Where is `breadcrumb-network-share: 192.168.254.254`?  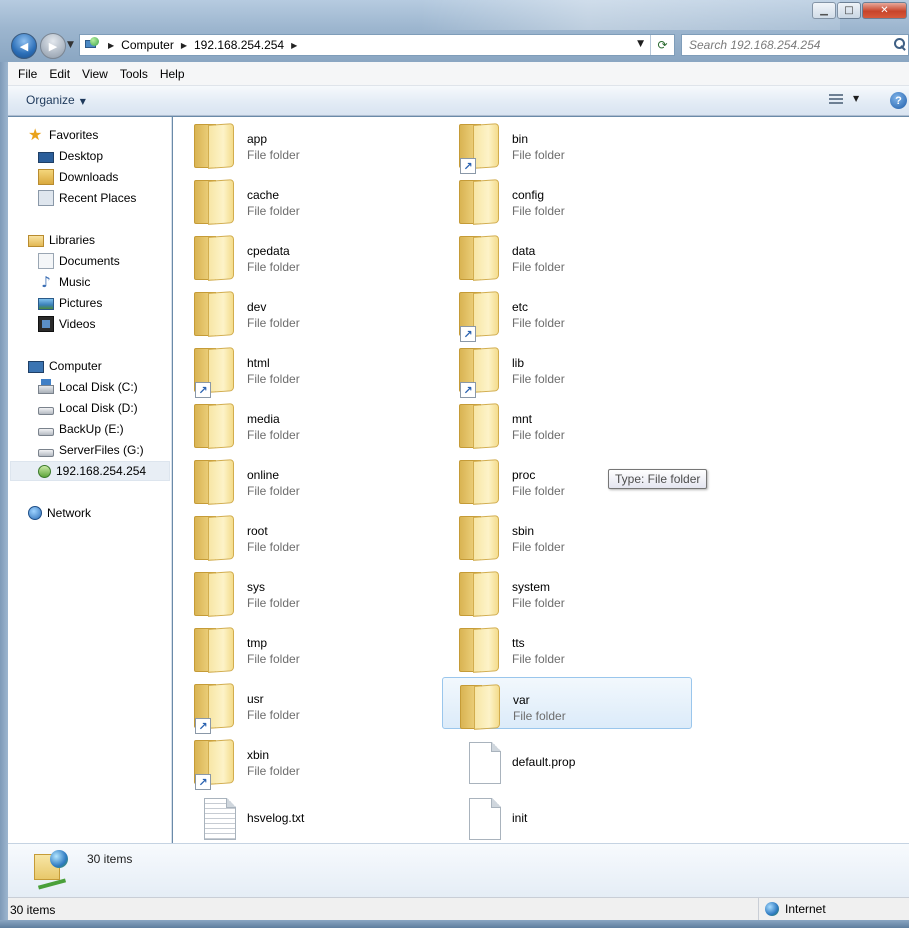
breadcrumb-network-share: 192.168.254.254 is located at coordinates (239, 45).